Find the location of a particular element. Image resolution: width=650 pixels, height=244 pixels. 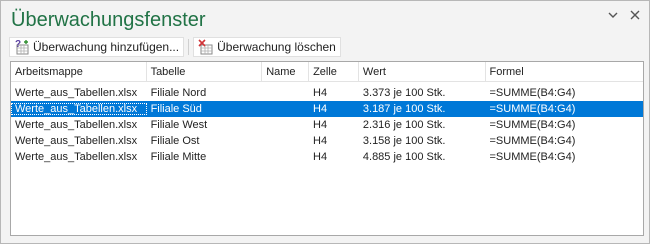

cell-tabelle: Filiale Ost is located at coordinates (175, 141).